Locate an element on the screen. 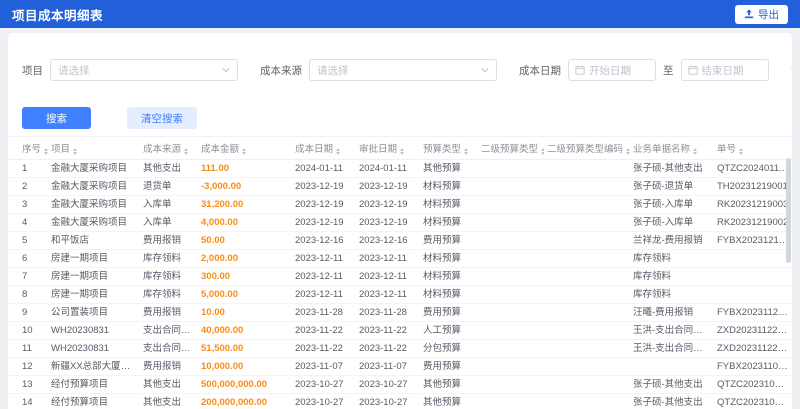 This screenshot has width=800, height=409. column-header-3: 成本金额 is located at coordinates (245, 148).